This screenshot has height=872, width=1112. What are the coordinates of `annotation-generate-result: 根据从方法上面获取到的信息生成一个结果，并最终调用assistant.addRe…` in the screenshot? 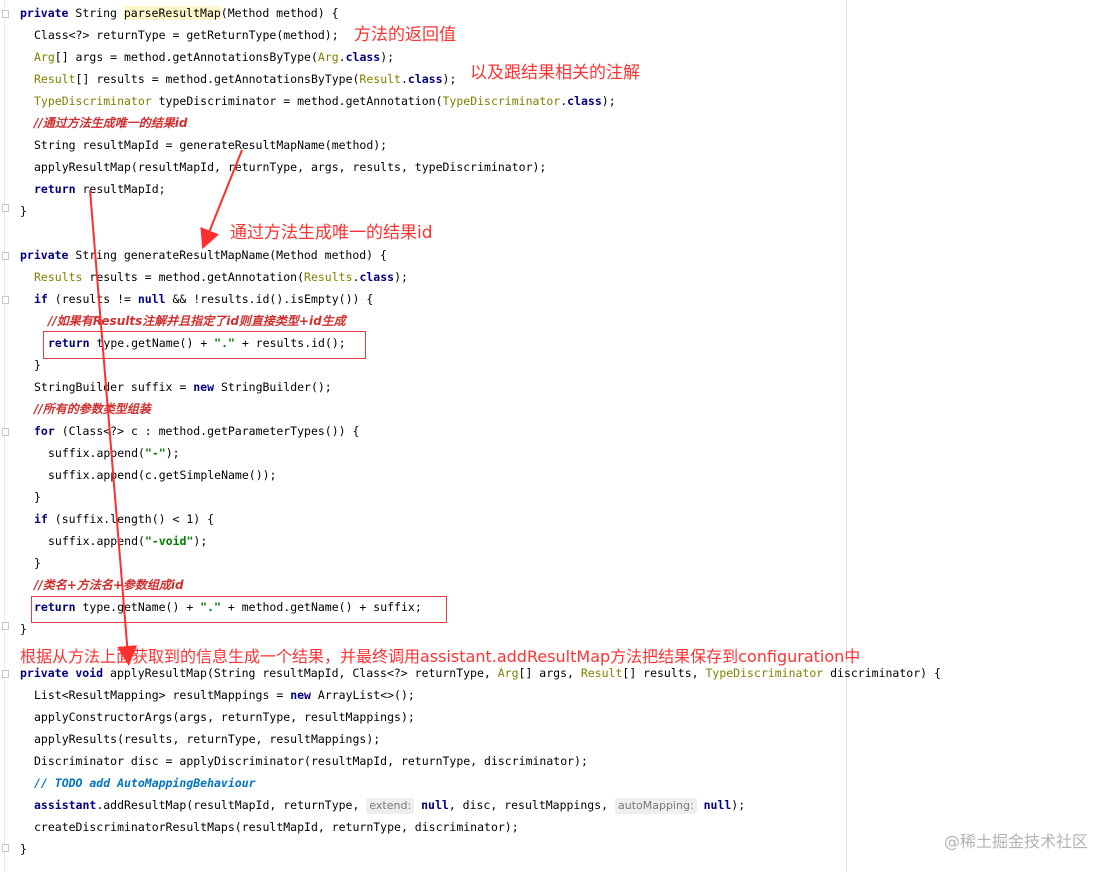 It's located at (440, 656).